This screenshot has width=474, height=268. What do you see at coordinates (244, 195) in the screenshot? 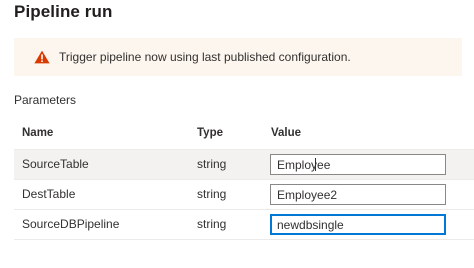
I see `table-row: DestTable string` at bounding box center [244, 195].